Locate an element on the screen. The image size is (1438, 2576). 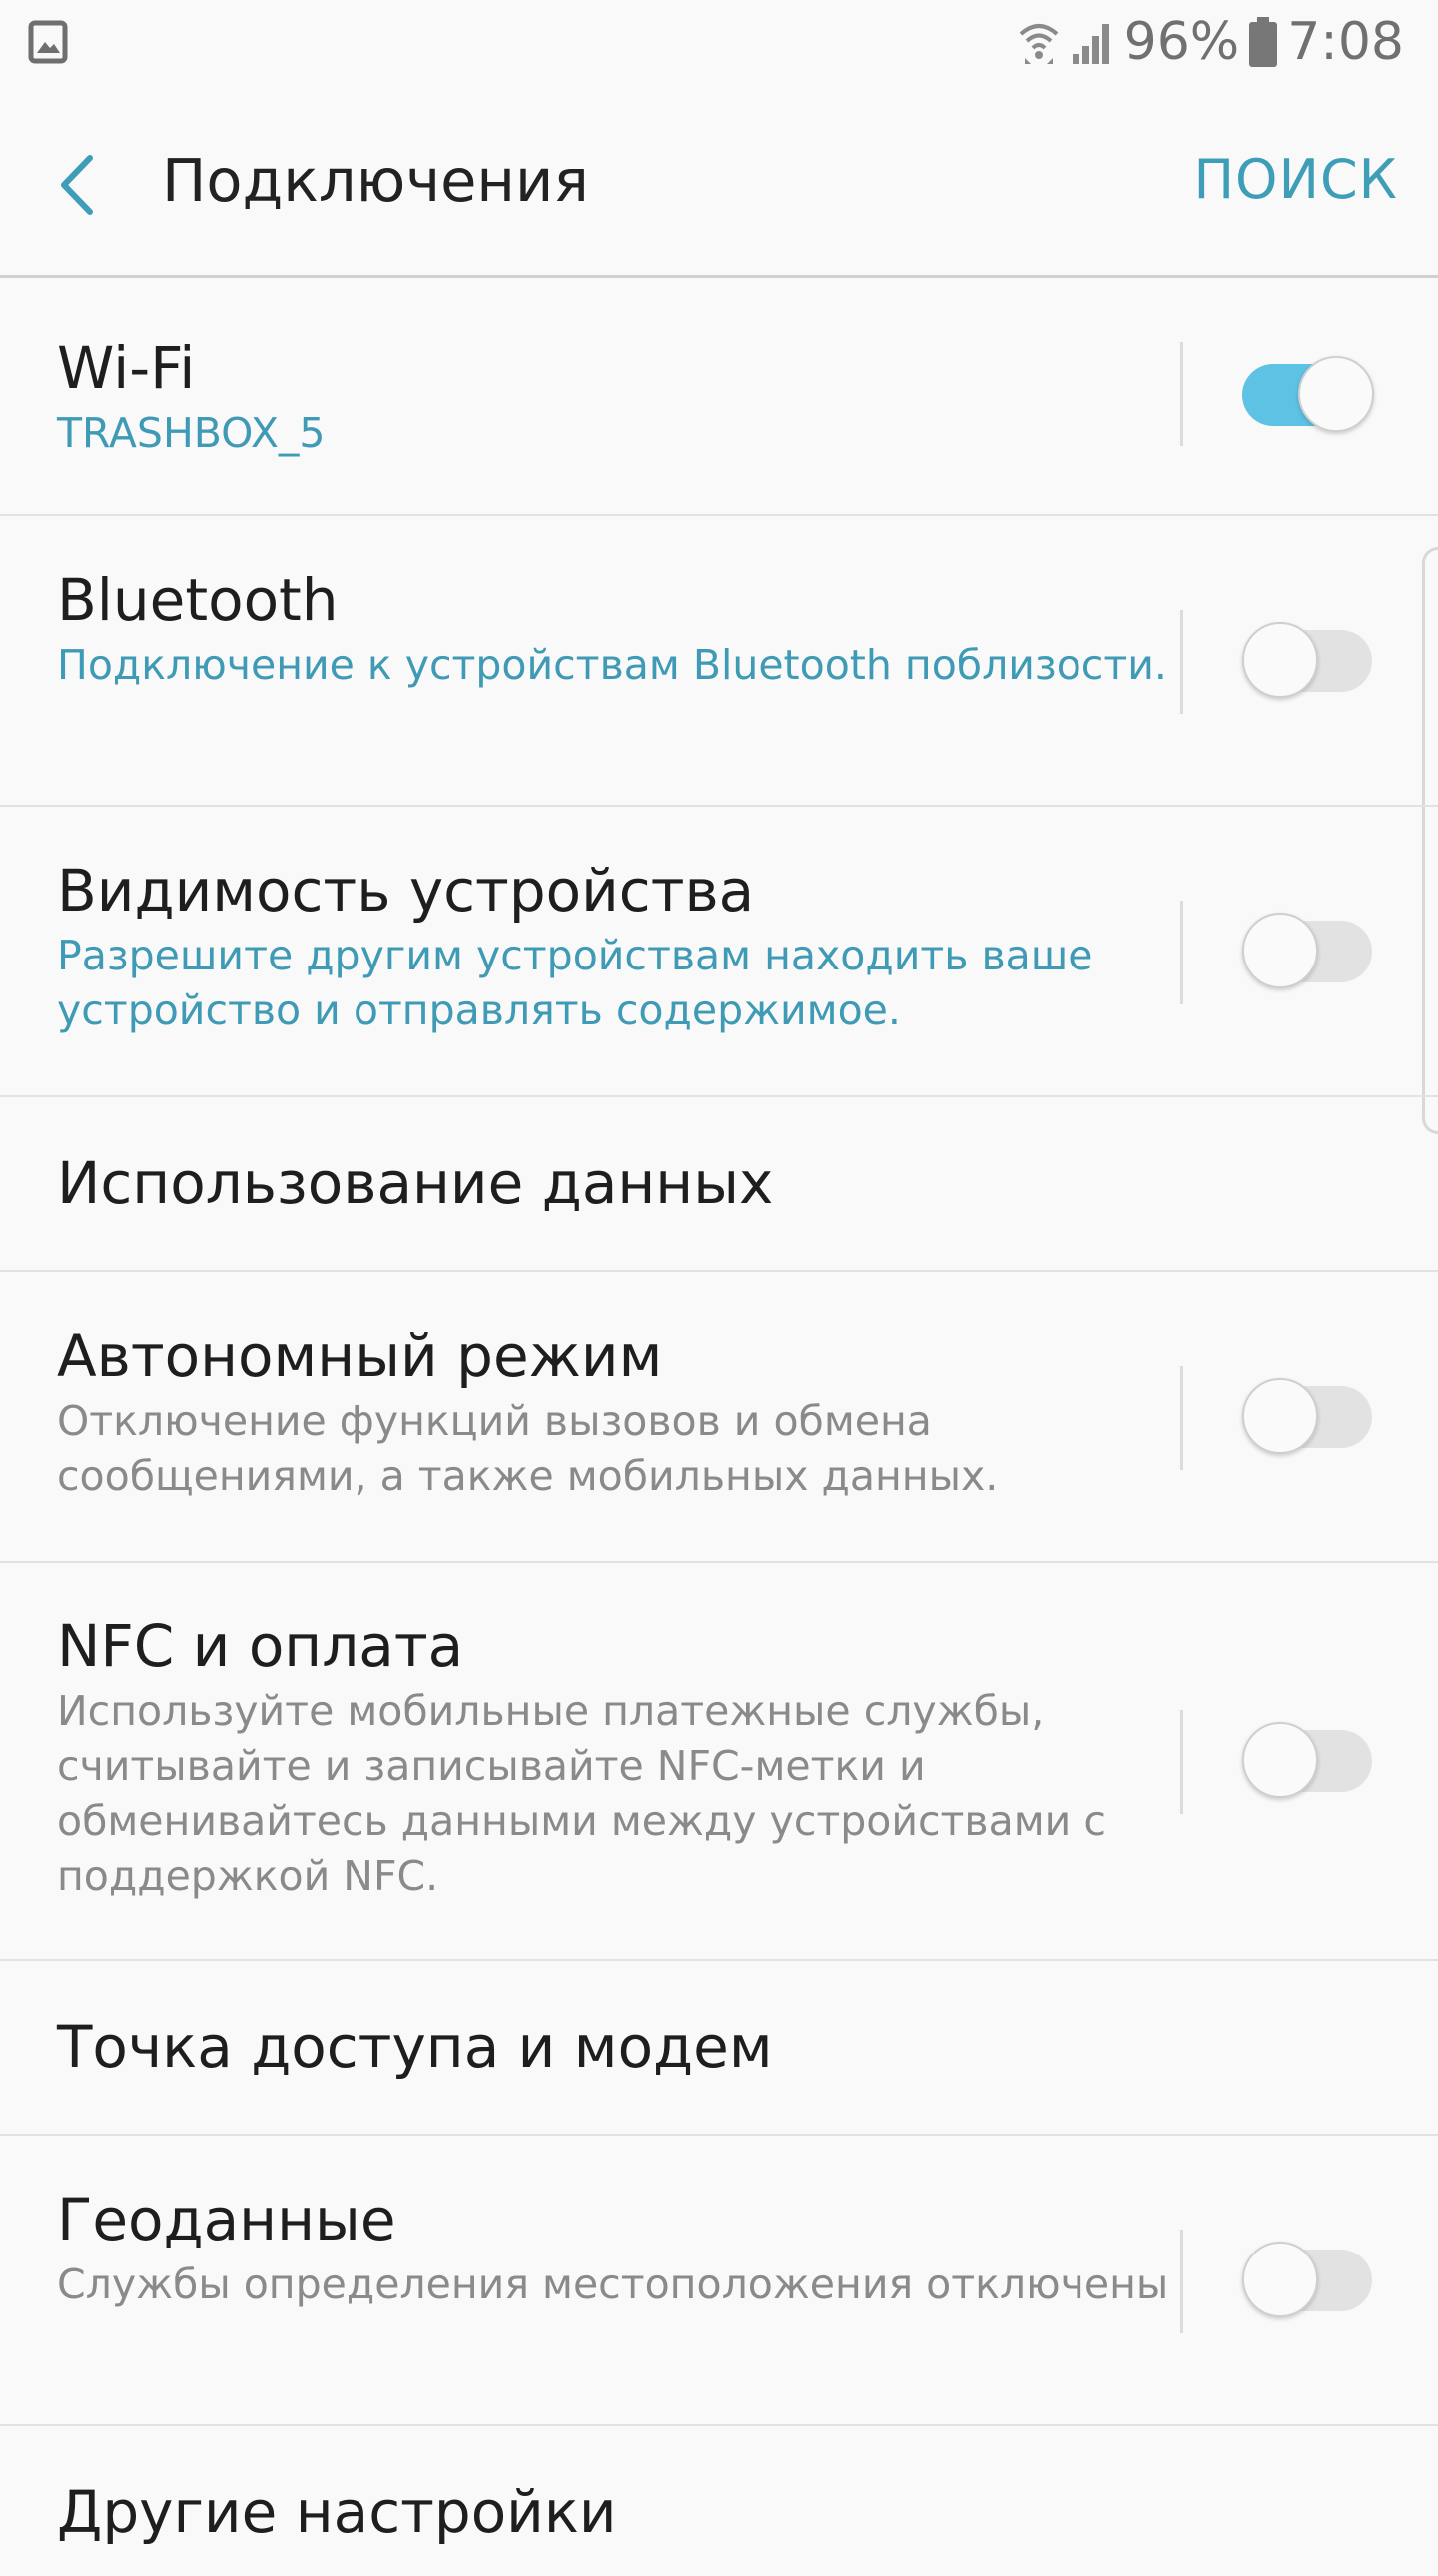
setting-title: Bluetooth is located at coordinates (198, 600).